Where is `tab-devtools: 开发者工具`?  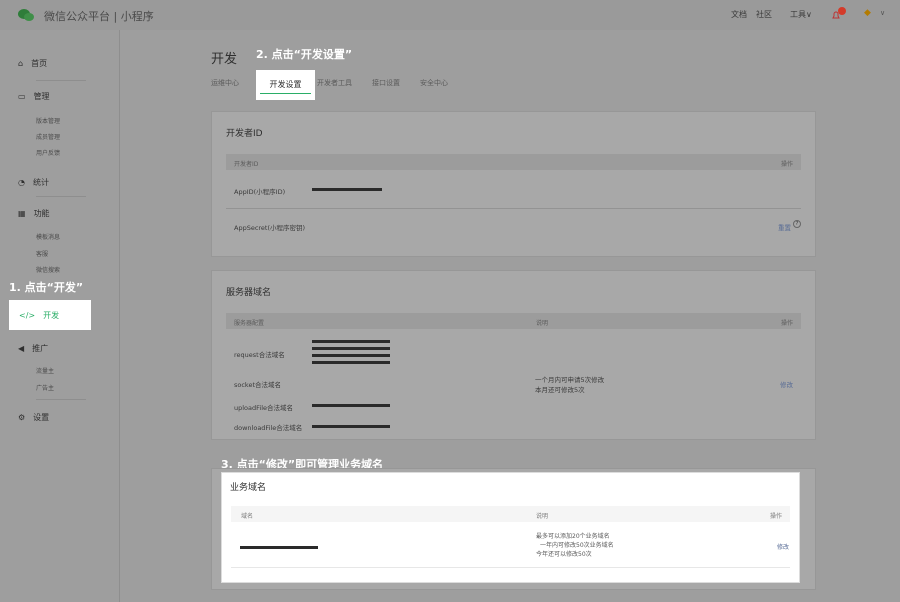
tab-devtools: 开发者工具 is located at coordinates (334, 86).